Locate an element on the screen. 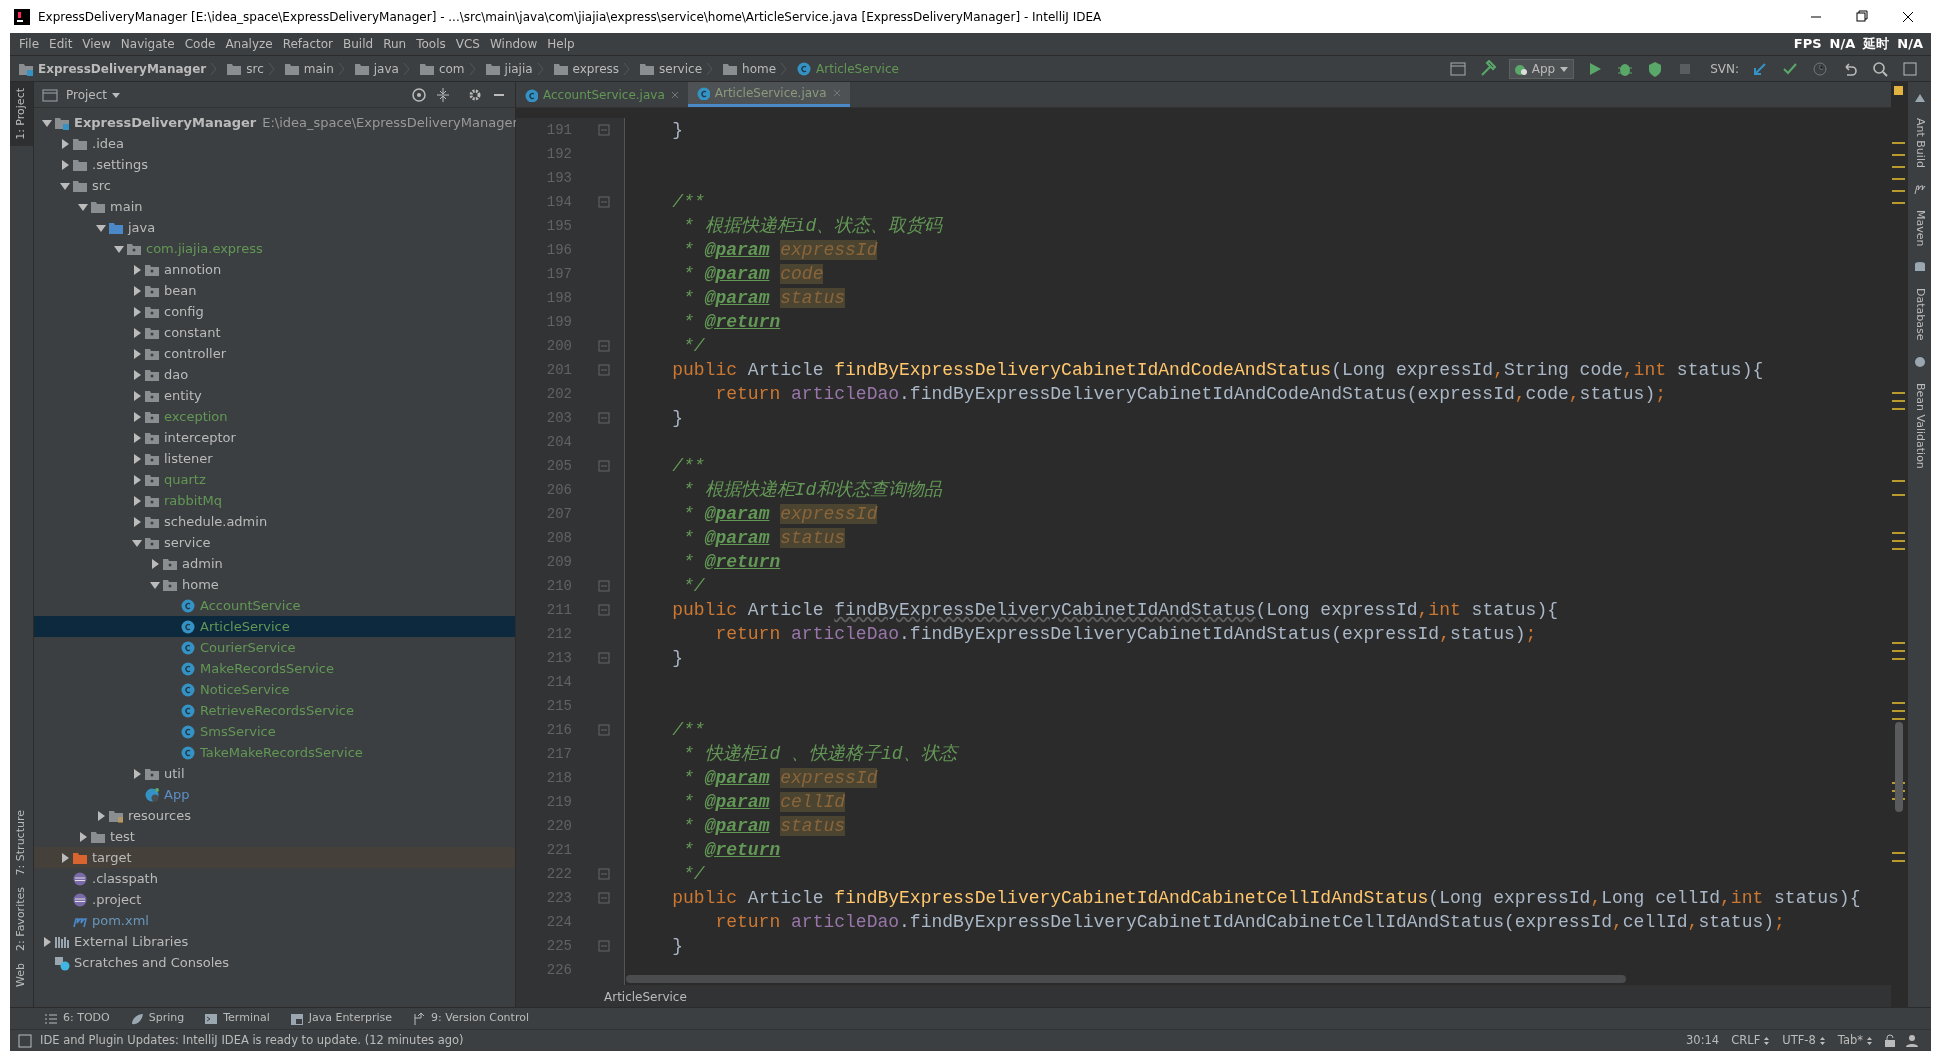 The image size is (1941, 1061). tree-item: .settings is located at coordinates (274, 164).